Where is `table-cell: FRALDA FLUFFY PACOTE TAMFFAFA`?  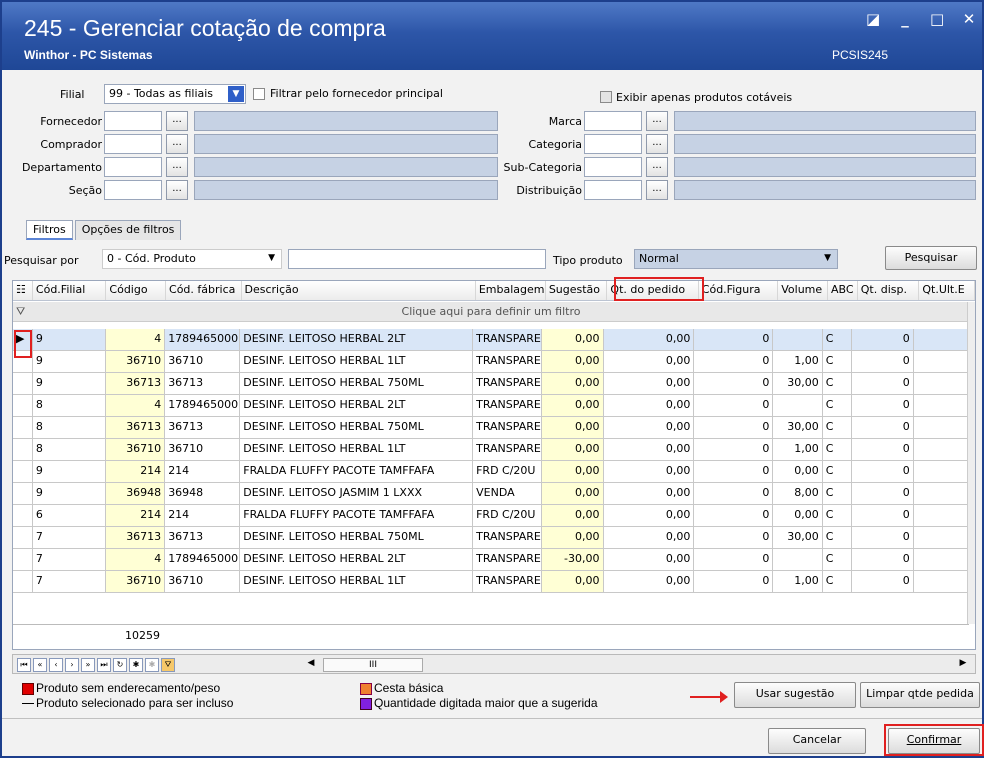
table-cell: FRALDA FLUFFY PACOTE TAMFFAFA is located at coordinates (357, 471).